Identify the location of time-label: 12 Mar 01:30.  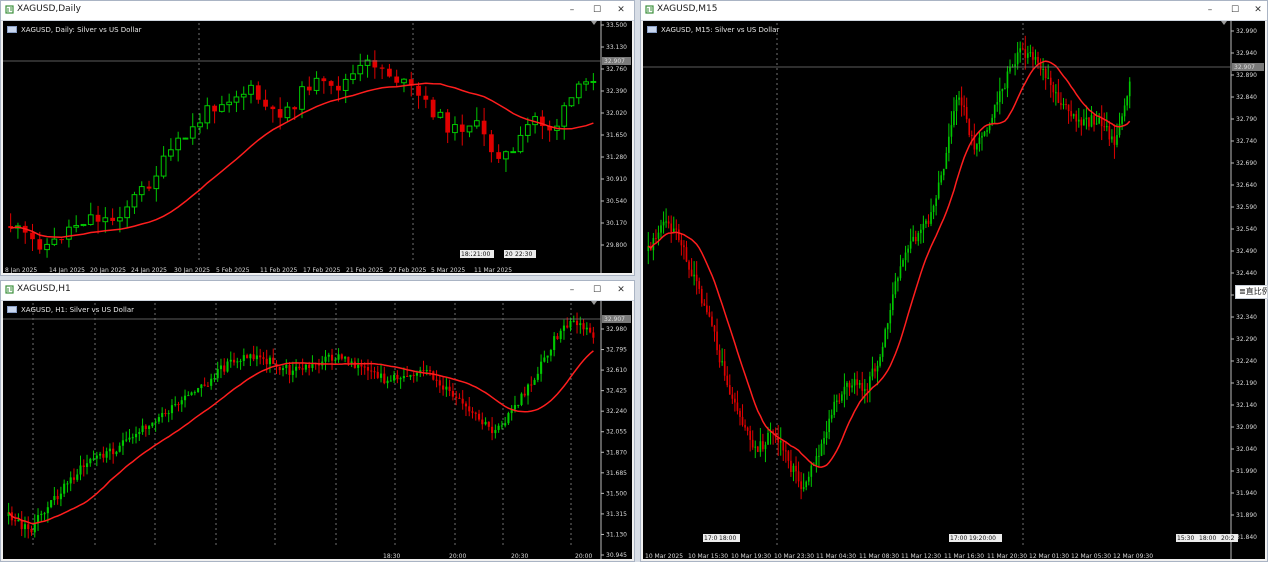
(1049, 556).